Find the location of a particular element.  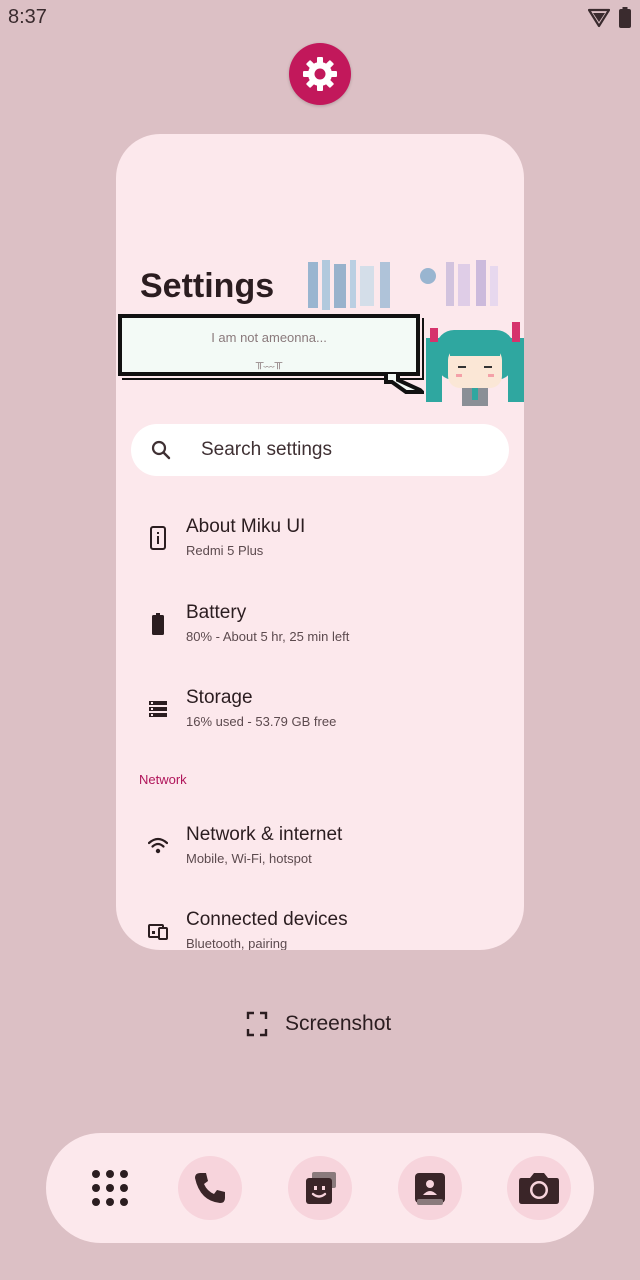

settings-app-icon is located at coordinates (320, 74).